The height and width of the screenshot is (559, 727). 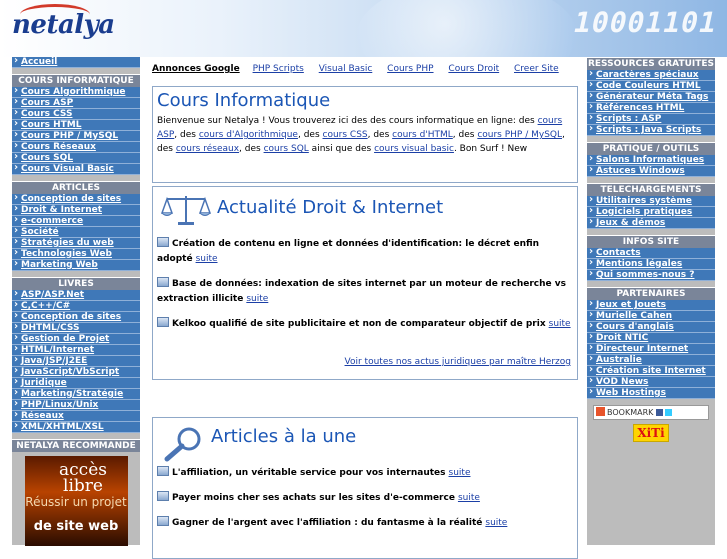 I want to click on nav-livre-juridique: Juridique, so click(x=76, y=383).